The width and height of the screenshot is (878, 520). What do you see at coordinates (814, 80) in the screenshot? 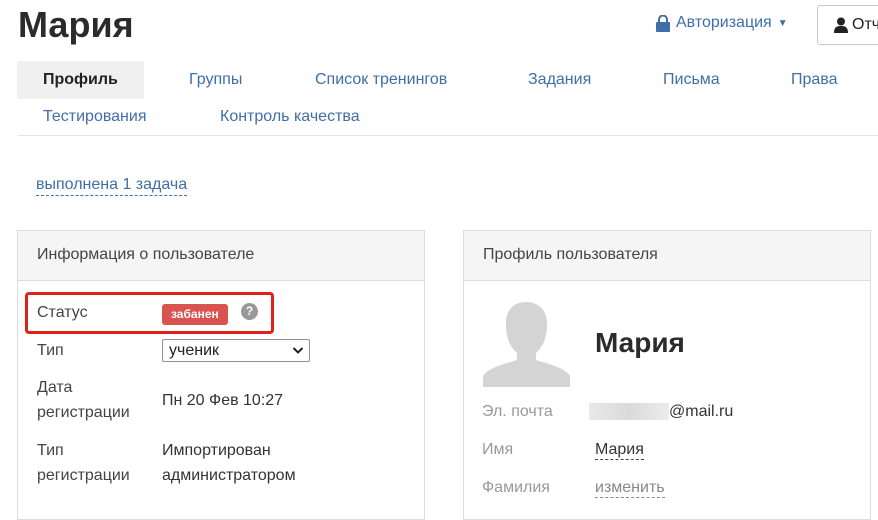
I see `tab-rights: Права` at bounding box center [814, 80].